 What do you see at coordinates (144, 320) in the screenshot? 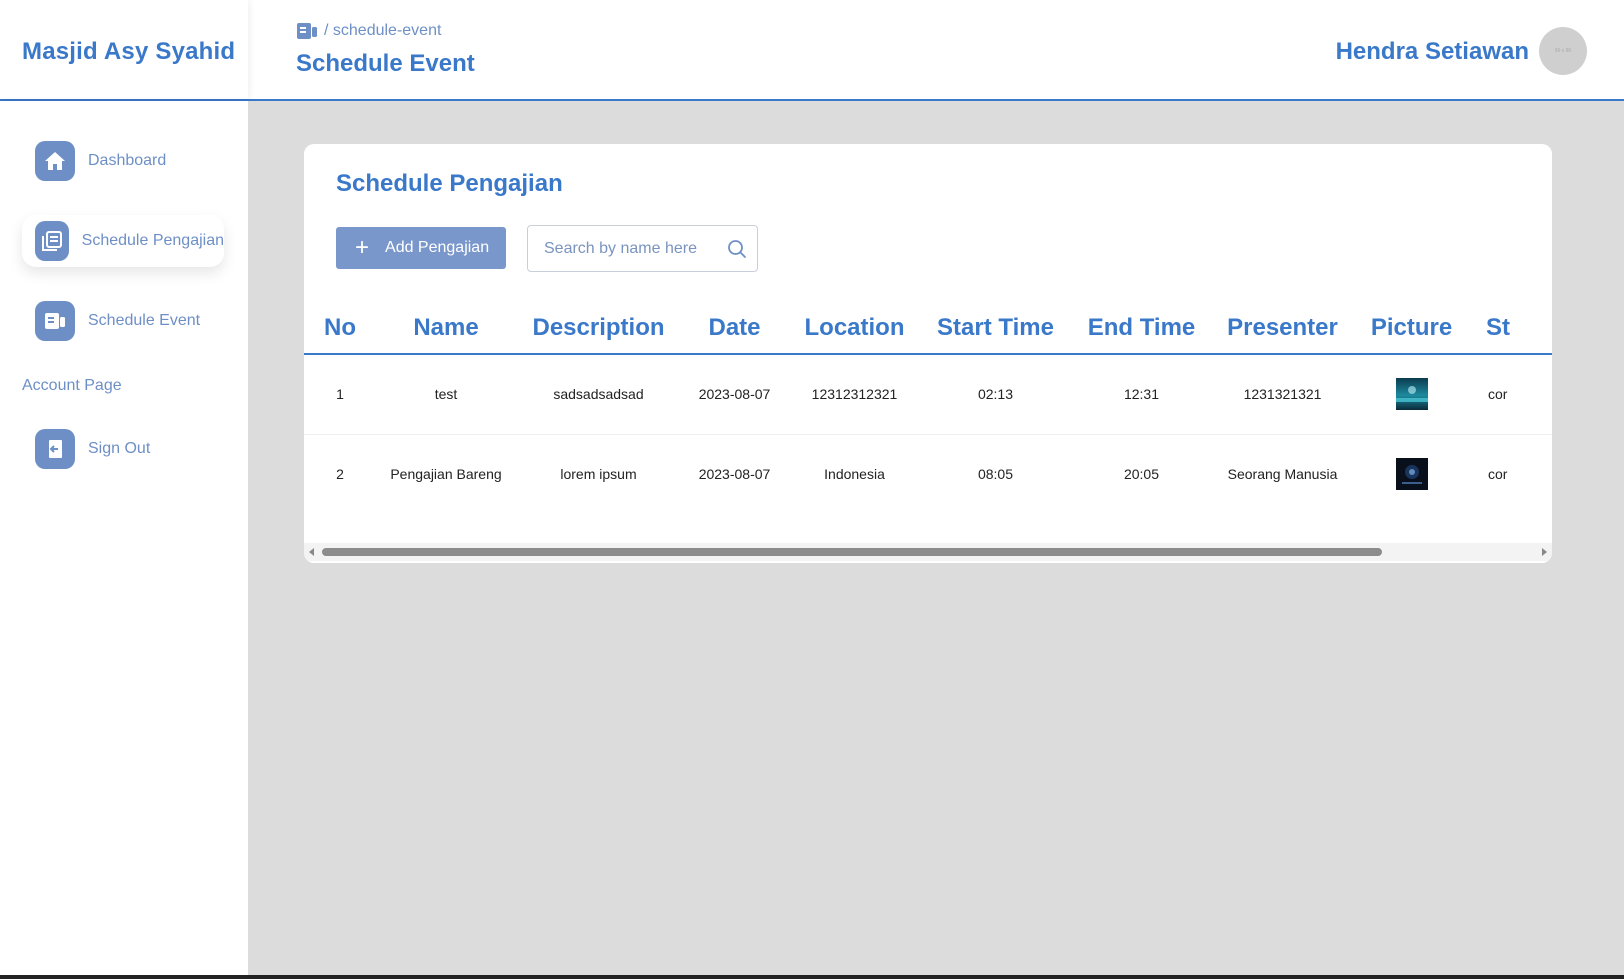
I see `sidebar-item-label: Schedule Event` at bounding box center [144, 320].